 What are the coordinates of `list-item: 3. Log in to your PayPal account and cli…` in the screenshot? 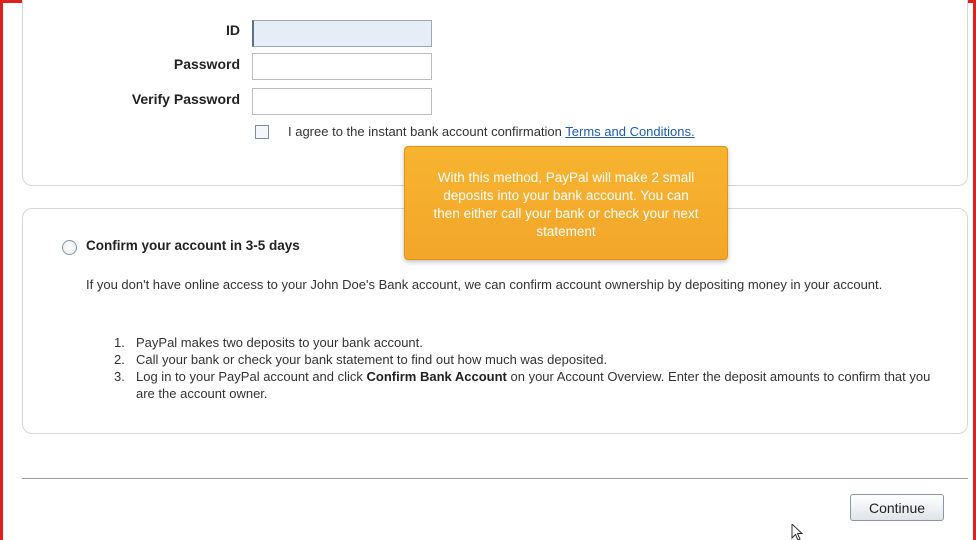 It's located at (511, 385).